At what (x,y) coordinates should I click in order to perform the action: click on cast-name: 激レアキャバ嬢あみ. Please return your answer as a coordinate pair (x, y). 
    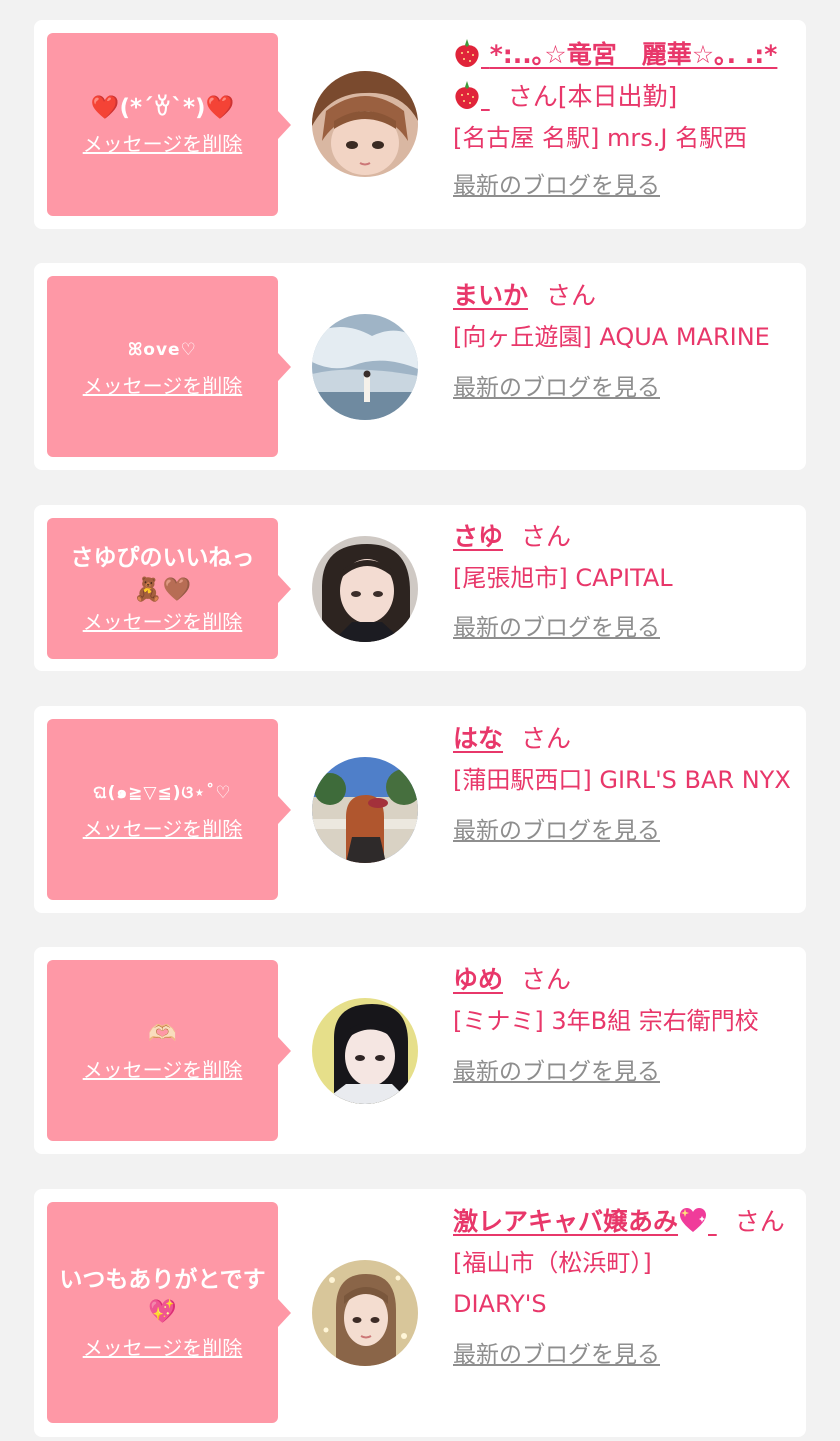
    Looking at the image, I should click on (566, 1221).